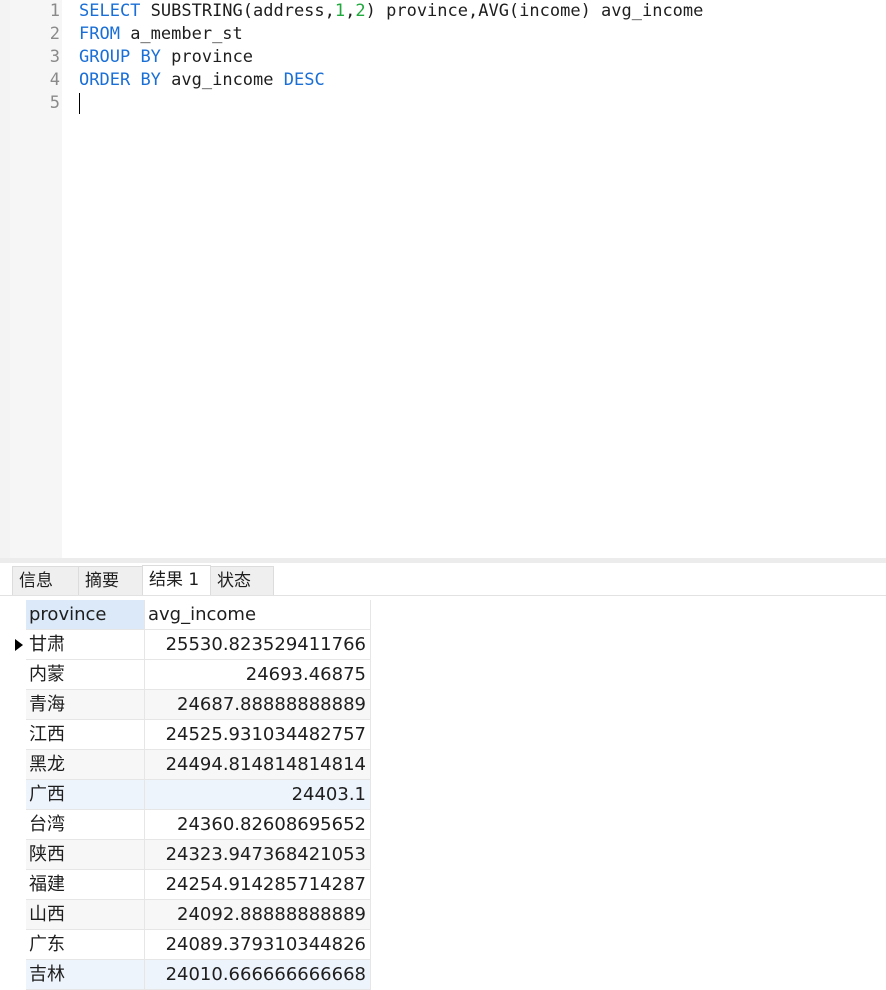 The image size is (886, 990). Describe the element at coordinates (258, 705) in the screenshot. I see `cell-avg-income: 24687.88888888889` at that location.